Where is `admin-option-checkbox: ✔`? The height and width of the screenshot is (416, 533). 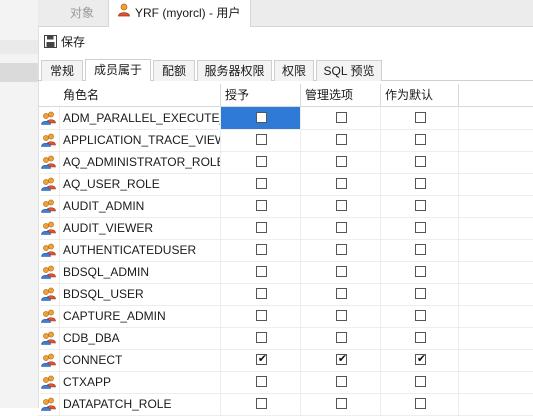 admin-option-checkbox: ✔ is located at coordinates (341, 359).